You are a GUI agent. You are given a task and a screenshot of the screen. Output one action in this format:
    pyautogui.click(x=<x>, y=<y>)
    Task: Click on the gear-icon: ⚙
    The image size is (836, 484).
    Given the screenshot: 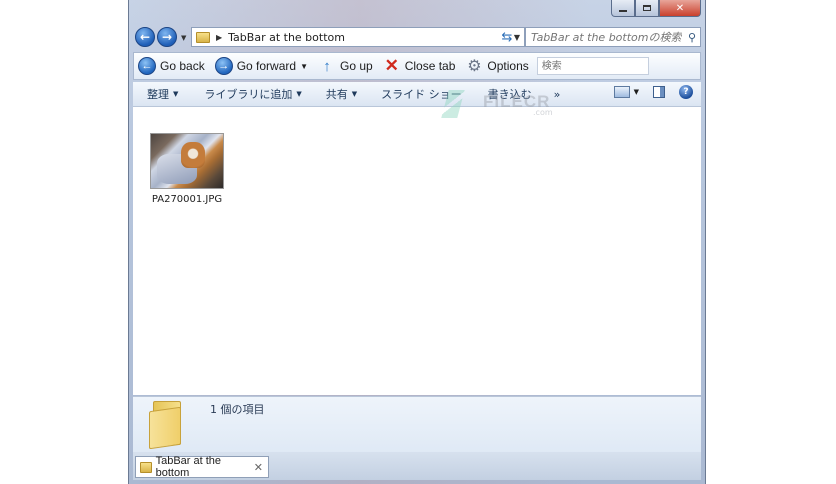 What is the action you would take?
    pyautogui.click(x=474, y=66)
    